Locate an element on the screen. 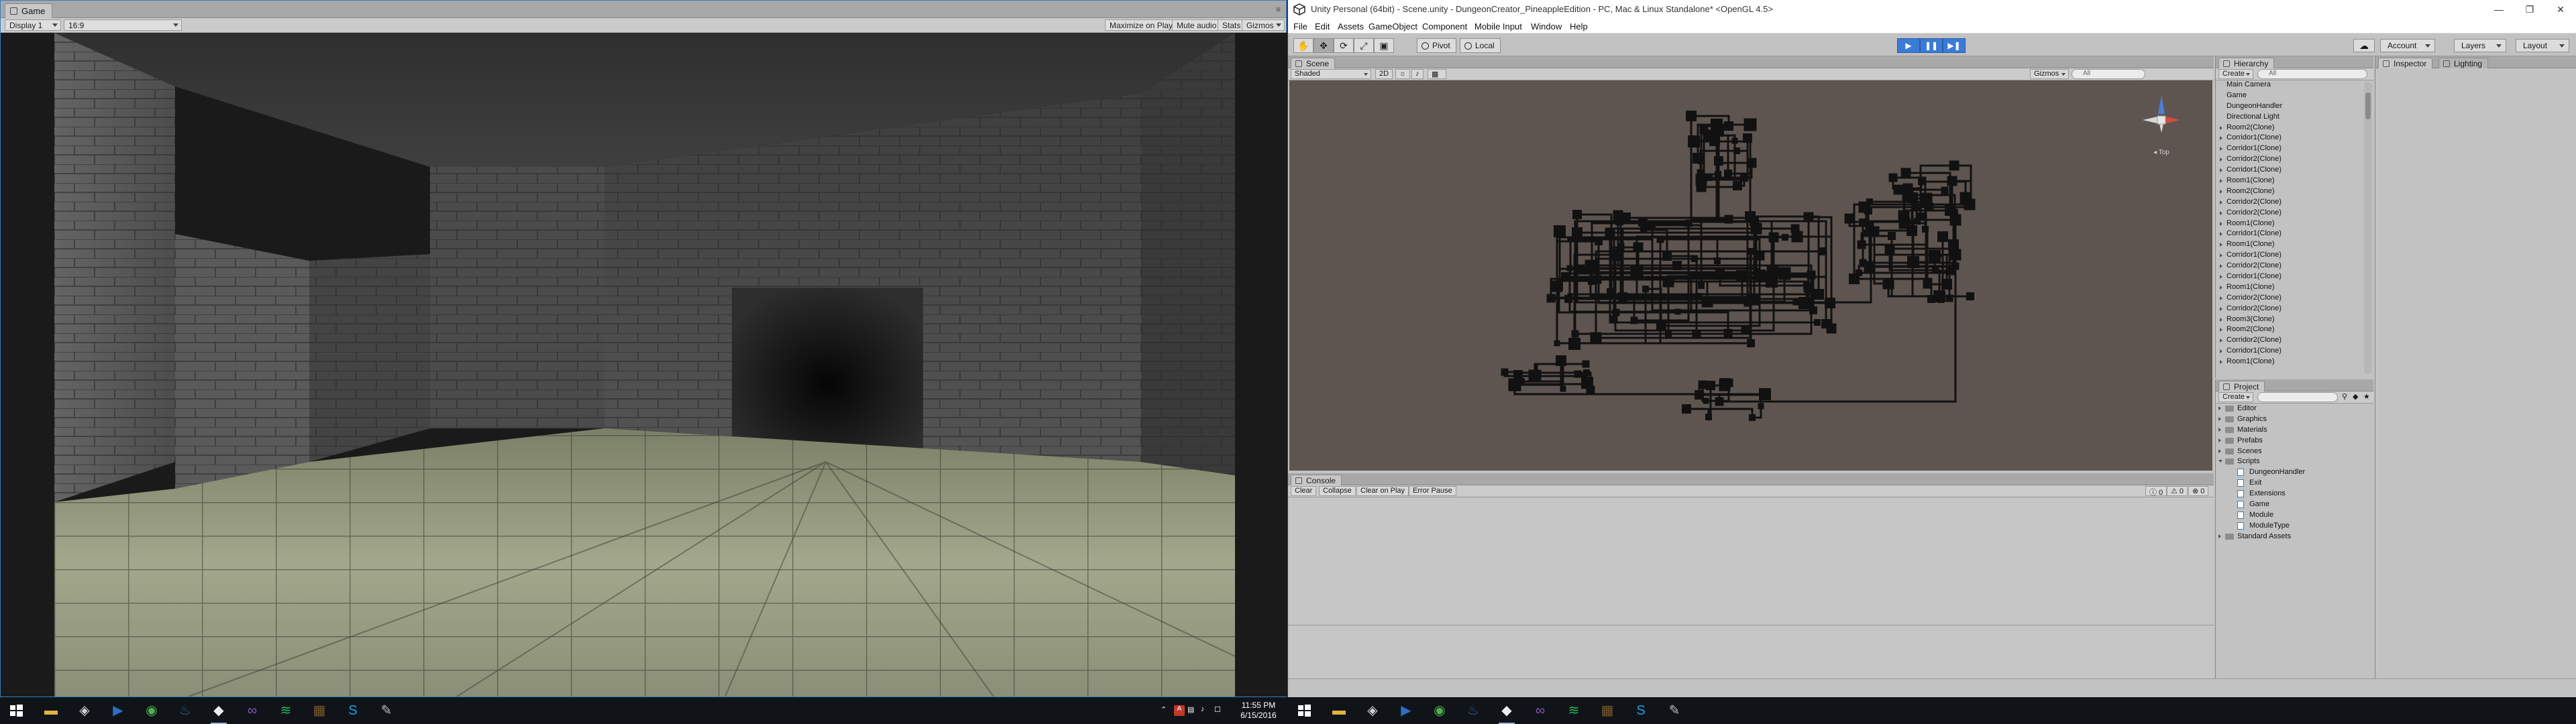 Image resolution: width=2576 pixels, height=724 pixels. hand-tool-button: ✋ is located at coordinates (1303, 45).